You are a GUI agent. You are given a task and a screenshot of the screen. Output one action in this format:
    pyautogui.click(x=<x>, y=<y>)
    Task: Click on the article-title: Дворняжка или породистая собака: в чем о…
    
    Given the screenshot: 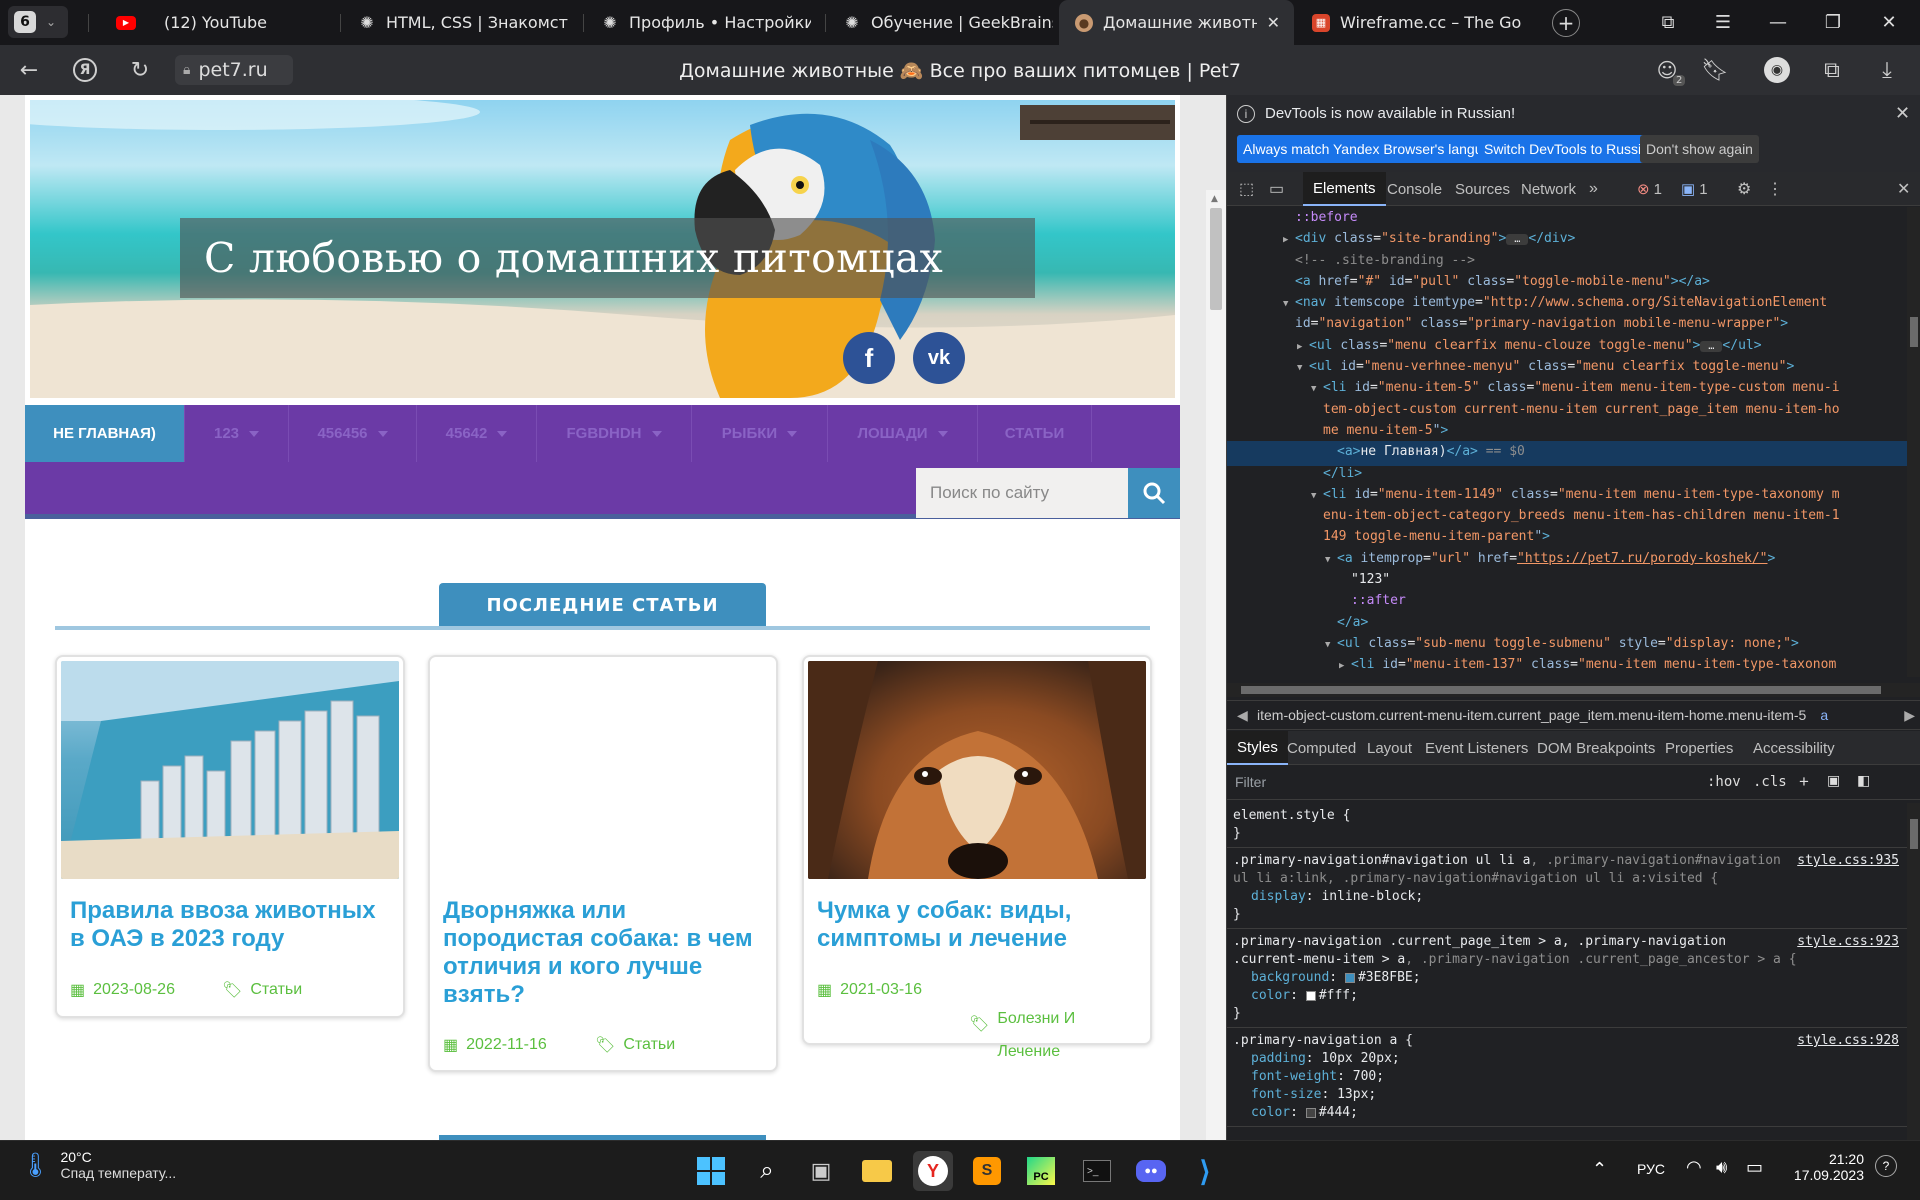 What is the action you would take?
    pyautogui.click(x=603, y=953)
    